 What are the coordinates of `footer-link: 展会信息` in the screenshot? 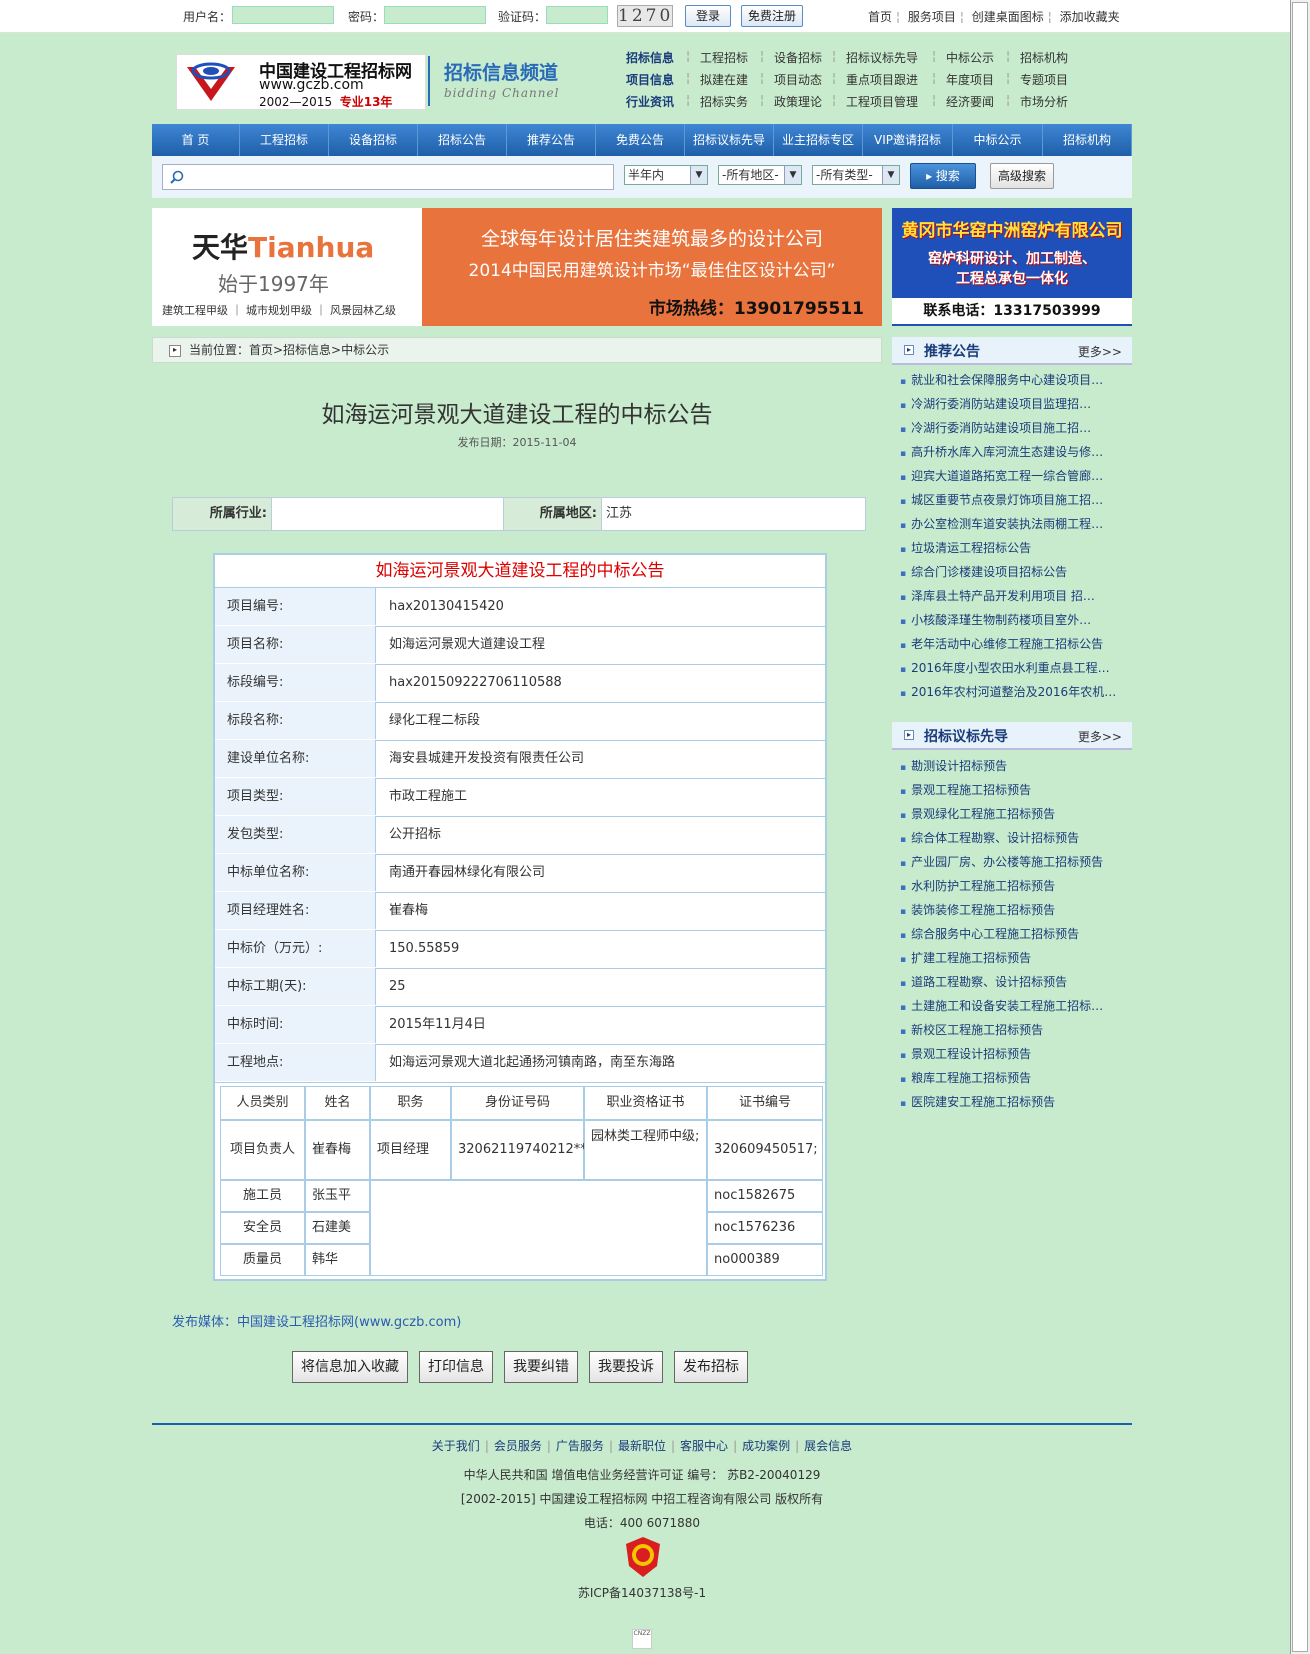 It's located at (828, 1446).